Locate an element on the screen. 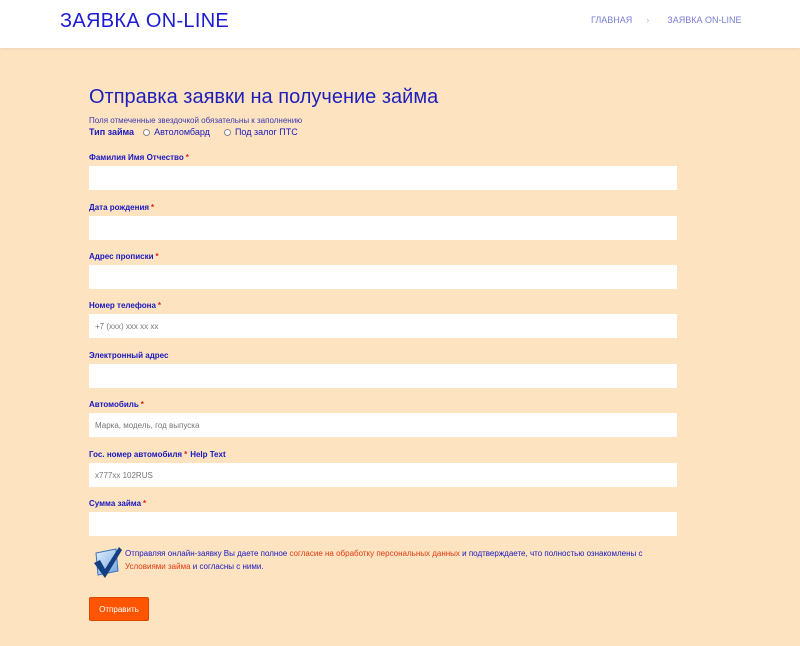  birth-date-label-text: Дата рождения is located at coordinates (119, 207).